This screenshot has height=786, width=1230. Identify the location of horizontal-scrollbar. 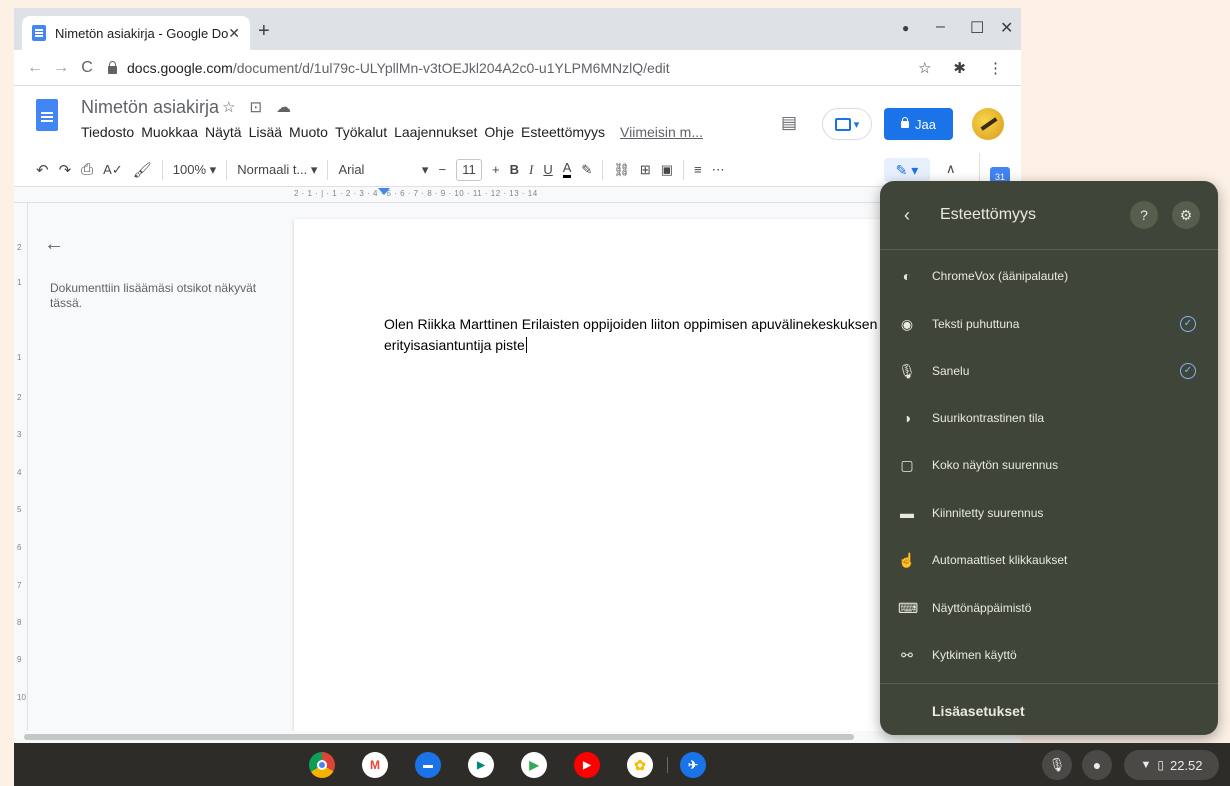
(517, 737).